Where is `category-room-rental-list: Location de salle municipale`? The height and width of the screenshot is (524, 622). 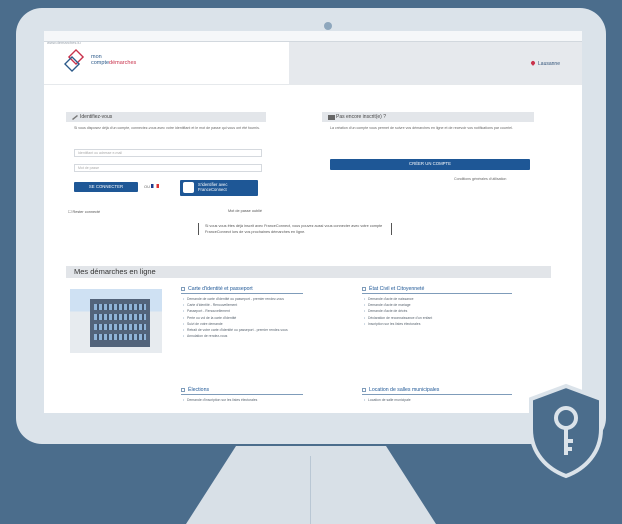 category-room-rental-list: Location de salle municipale is located at coordinates (437, 401).